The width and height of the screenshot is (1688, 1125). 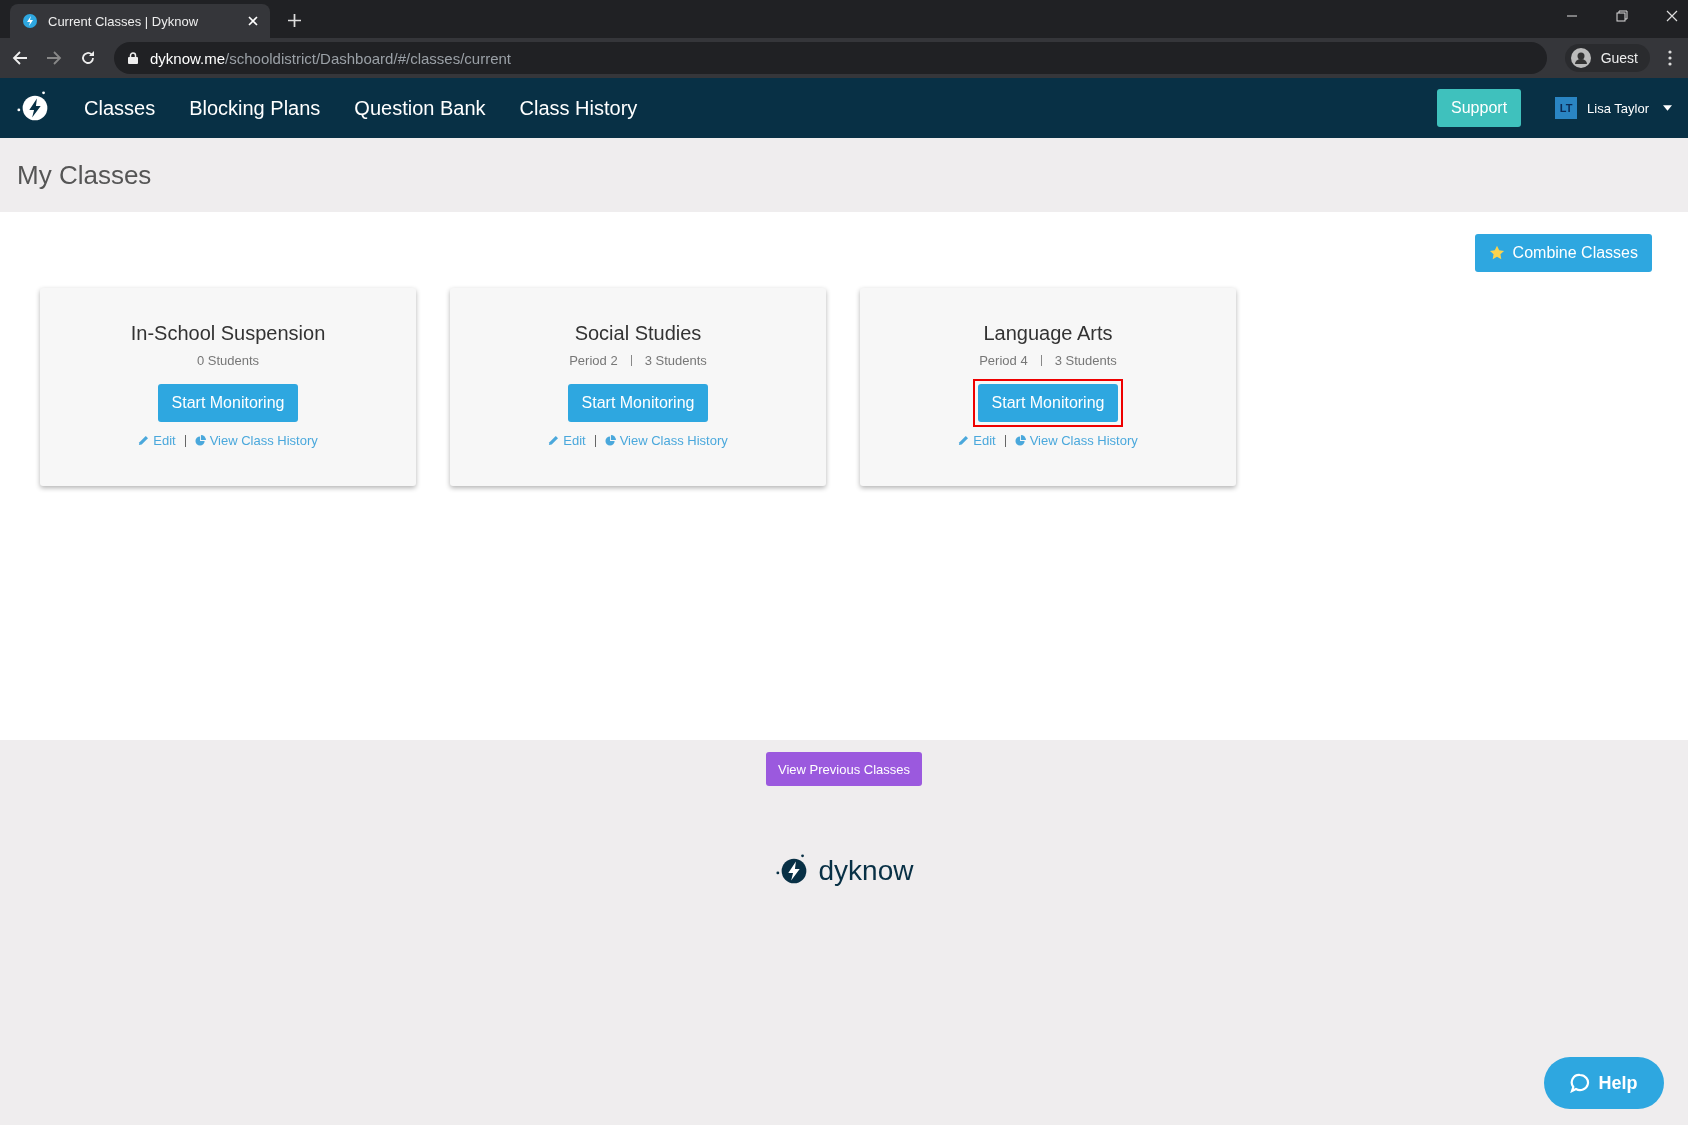 What do you see at coordinates (20, 58) in the screenshot?
I see `back-arrow-icon` at bounding box center [20, 58].